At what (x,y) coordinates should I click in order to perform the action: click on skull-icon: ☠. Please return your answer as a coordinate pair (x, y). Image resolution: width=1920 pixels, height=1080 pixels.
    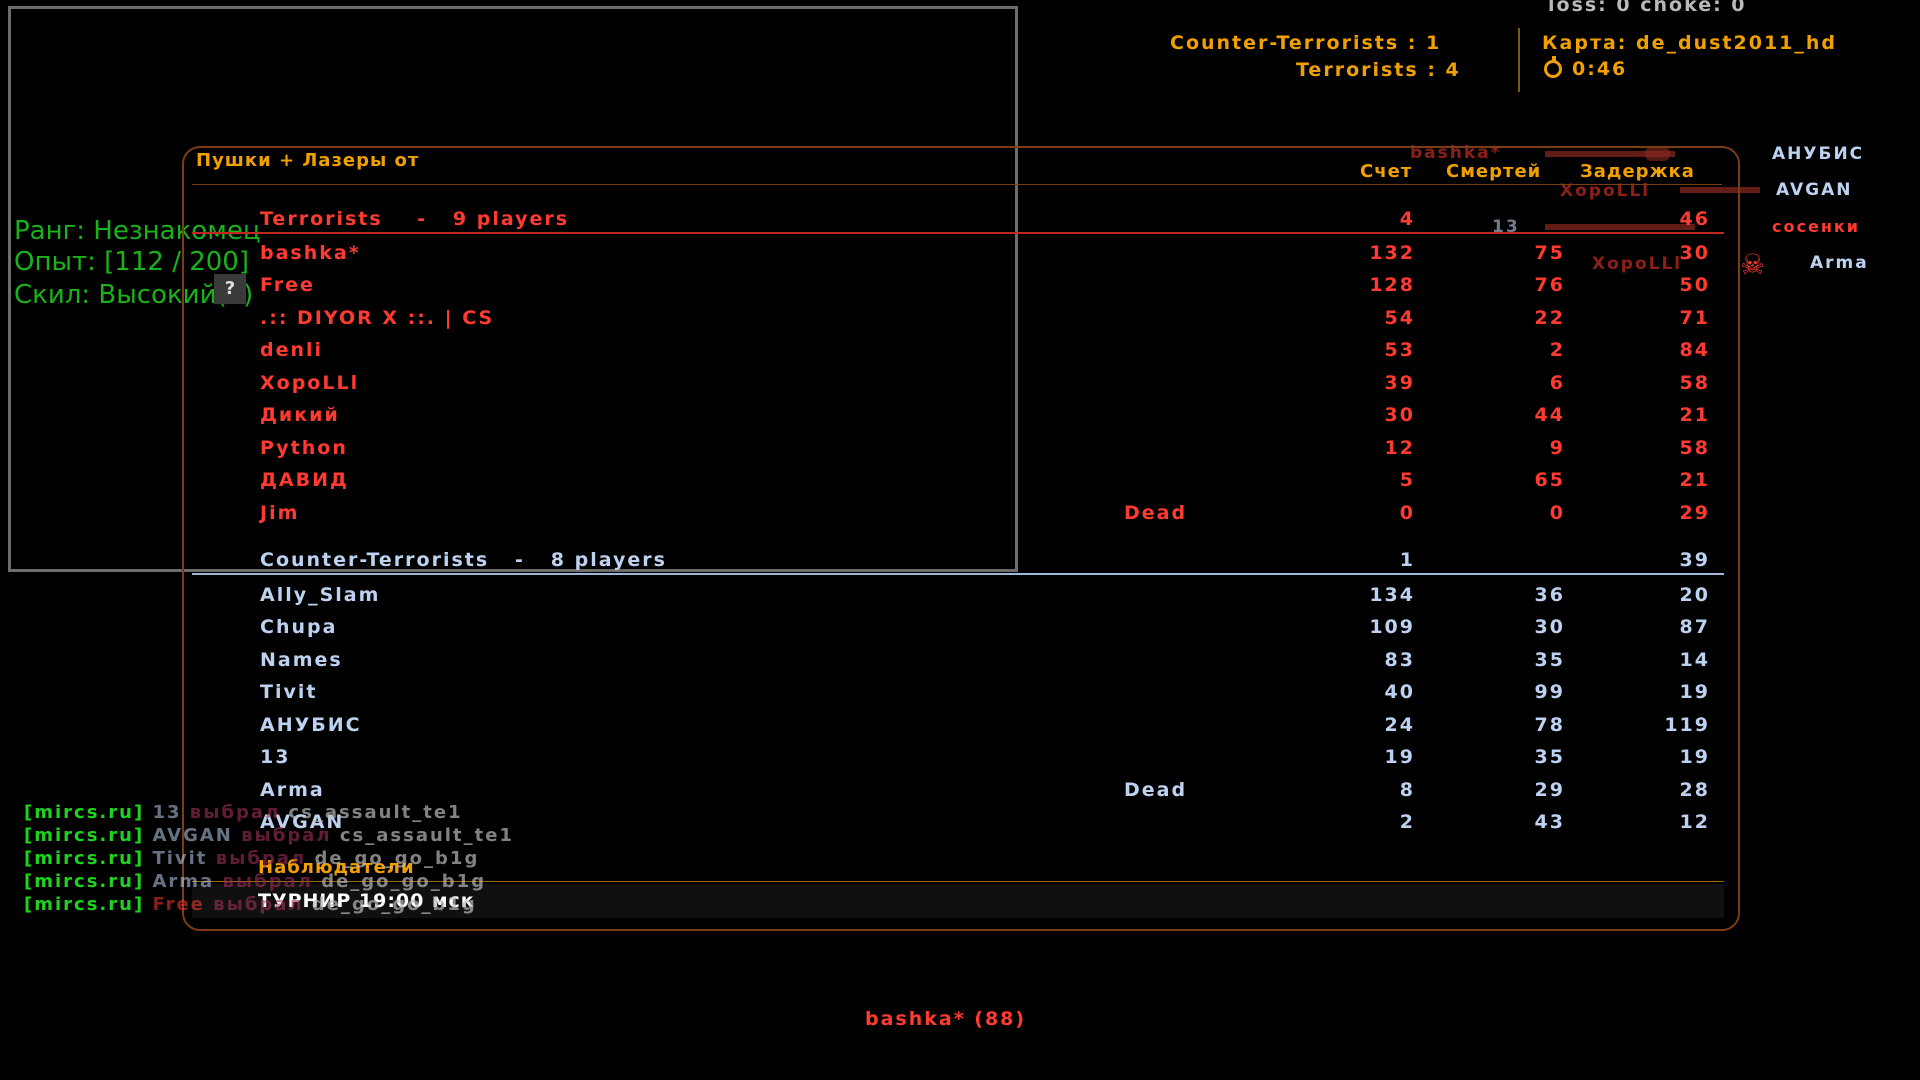
    Looking at the image, I should click on (1754, 264).